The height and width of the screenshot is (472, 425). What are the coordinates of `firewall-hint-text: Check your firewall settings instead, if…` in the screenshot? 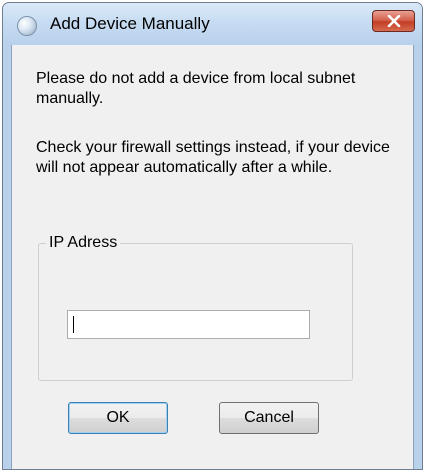 It's located at (213, 157).